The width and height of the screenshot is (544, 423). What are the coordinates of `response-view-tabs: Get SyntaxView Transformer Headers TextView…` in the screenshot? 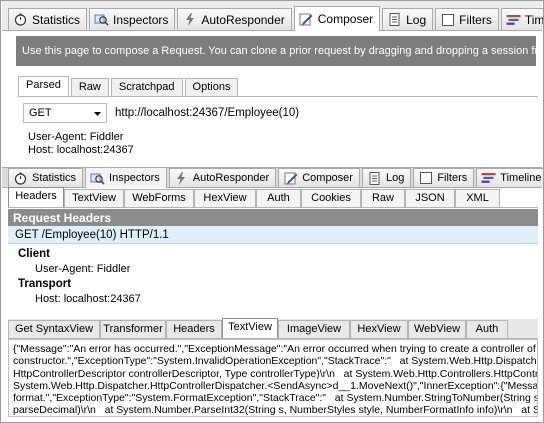 It's located at (273, 328).